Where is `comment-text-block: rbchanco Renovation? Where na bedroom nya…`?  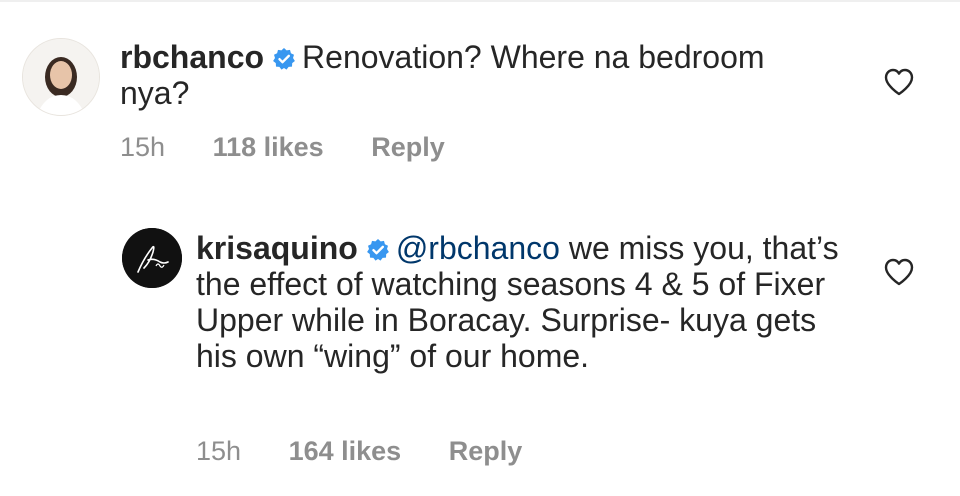
comment-text-block: rbchanco Renovation? Where na bedroom nya… is located at coordinates (480, 75).